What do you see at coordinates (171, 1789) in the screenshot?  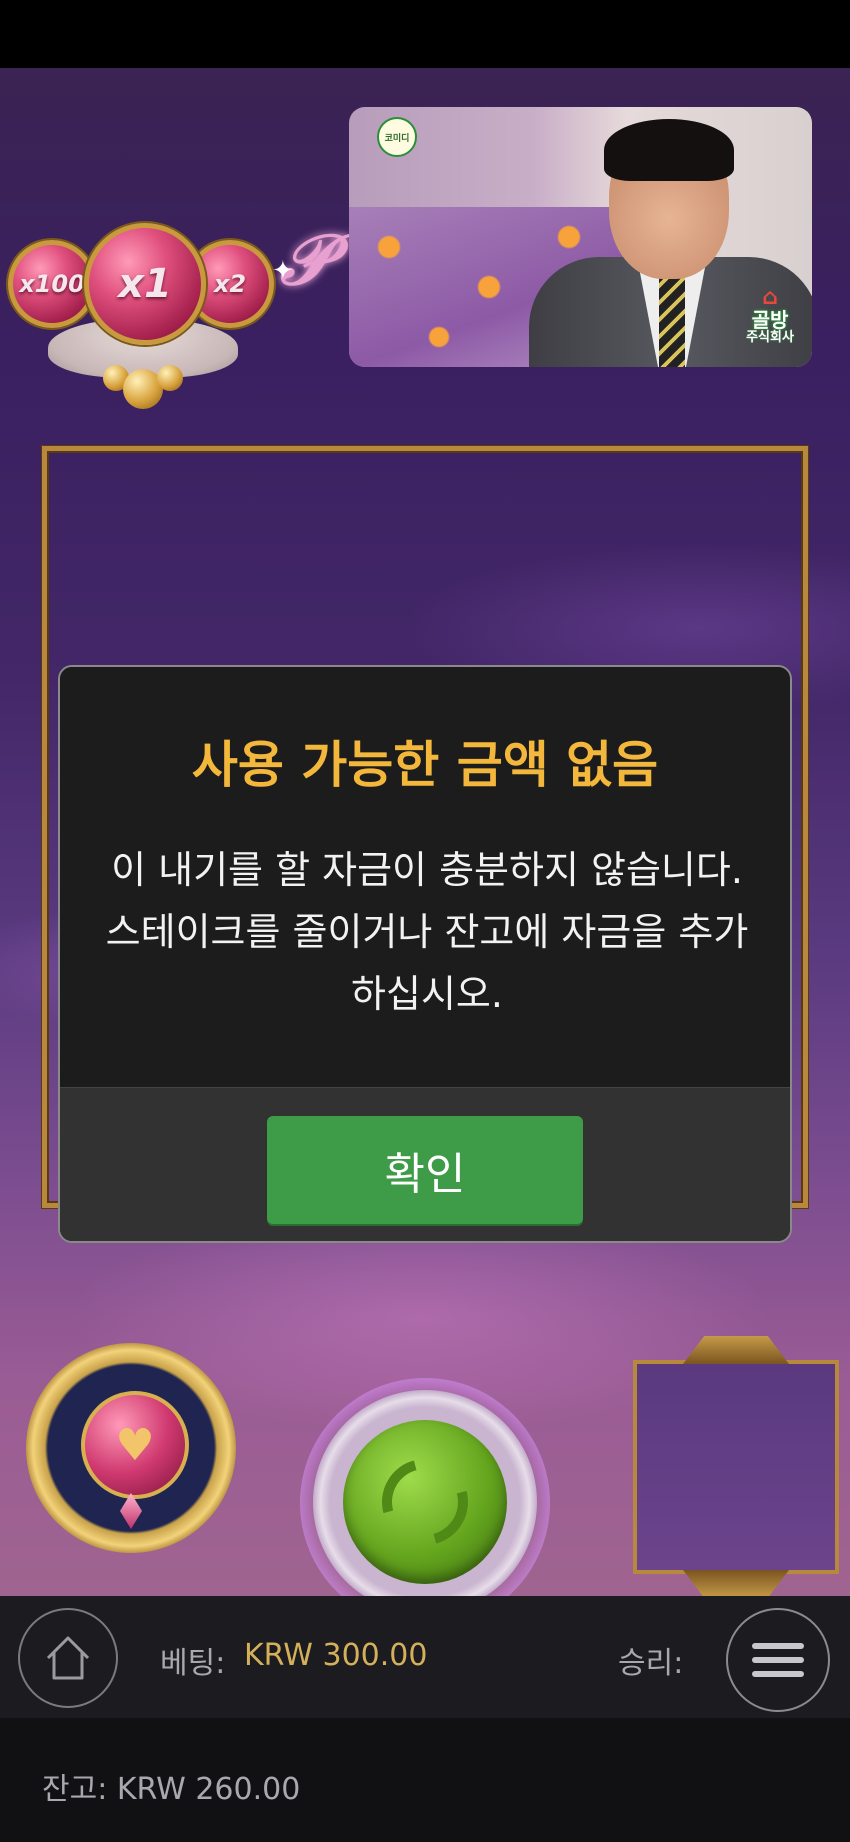 I see `balance-text: 잔고: KRW 260.00` at bounding box center [171, 1789].